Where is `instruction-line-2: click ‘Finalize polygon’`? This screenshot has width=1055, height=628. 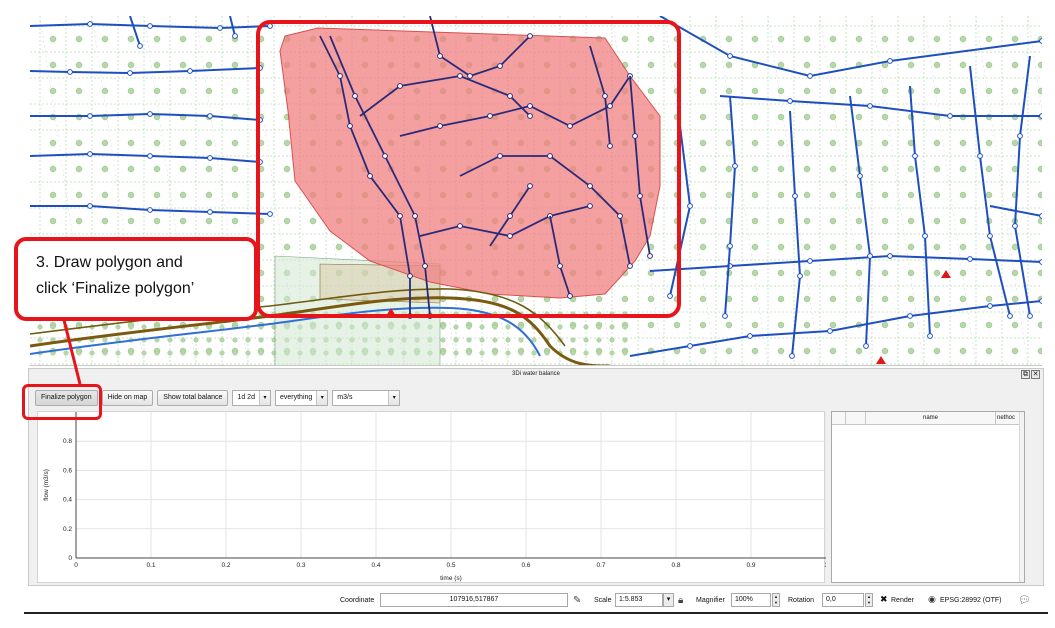
instruction-line-2: click ‘Finalize polygon’ is located at coordinates (115, 288).